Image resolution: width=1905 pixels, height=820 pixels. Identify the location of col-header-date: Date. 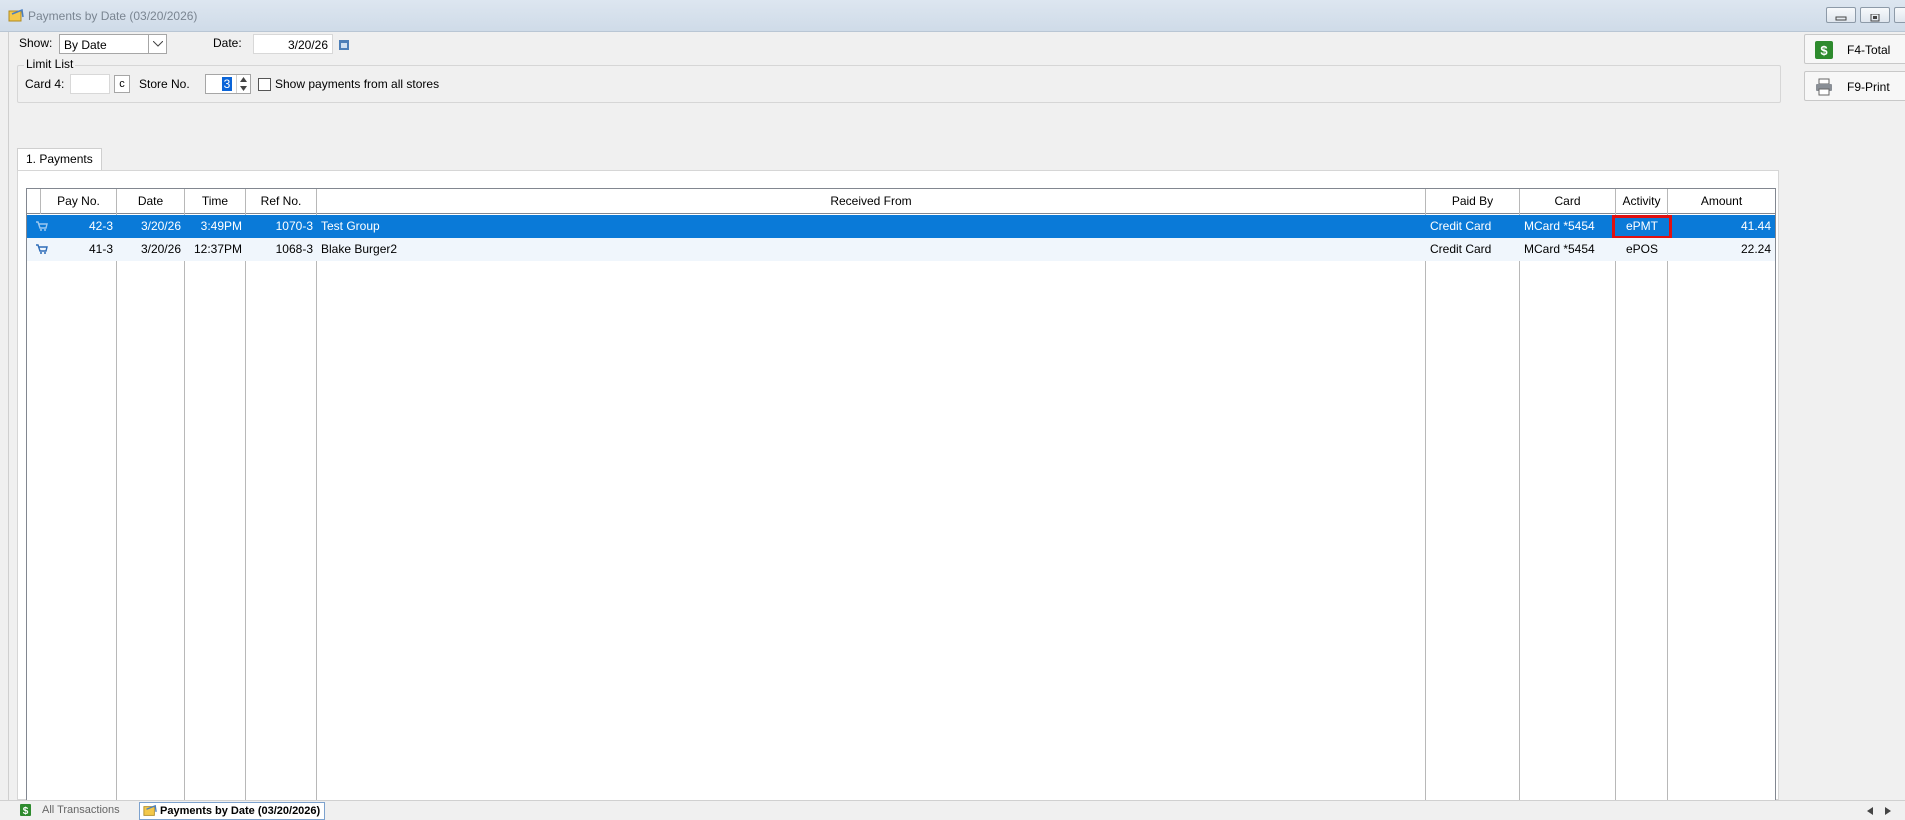
(151, 201).